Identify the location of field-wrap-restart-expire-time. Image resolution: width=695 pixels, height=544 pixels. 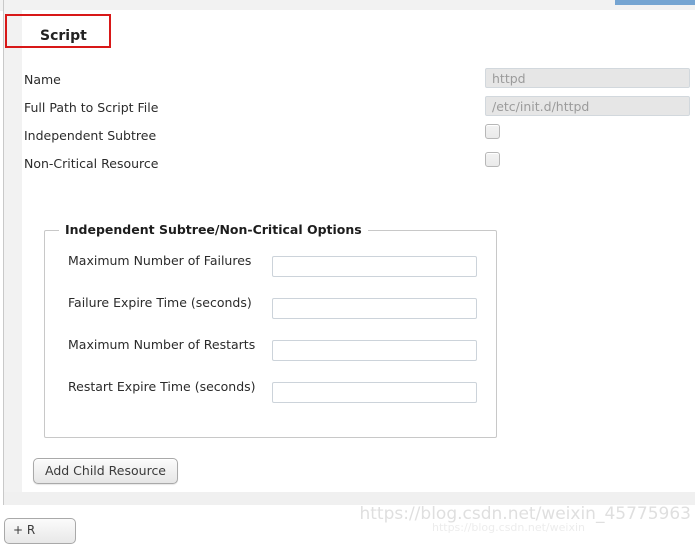
(374, 392).